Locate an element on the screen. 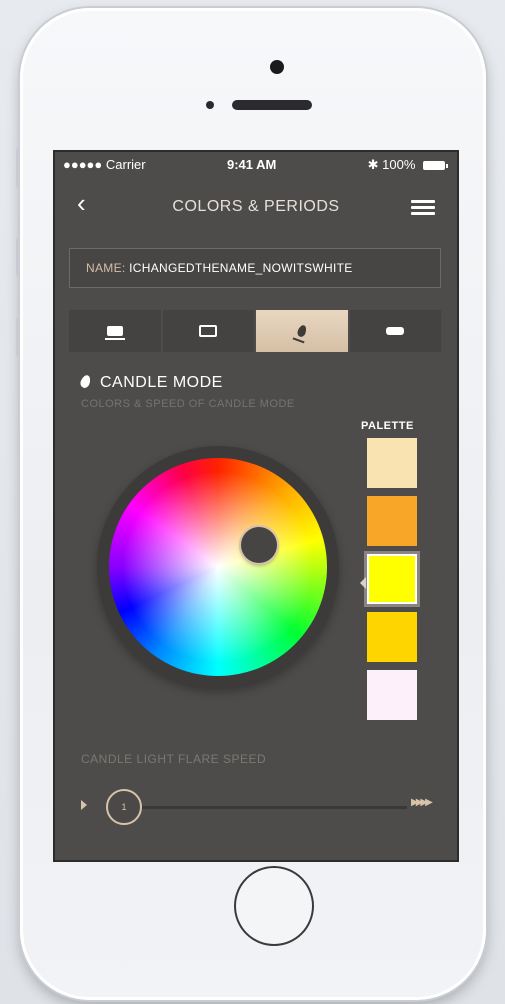 The width and height of the screenshot is (505, 1004). earpiece-speaker is located at coordinates (272, 105).